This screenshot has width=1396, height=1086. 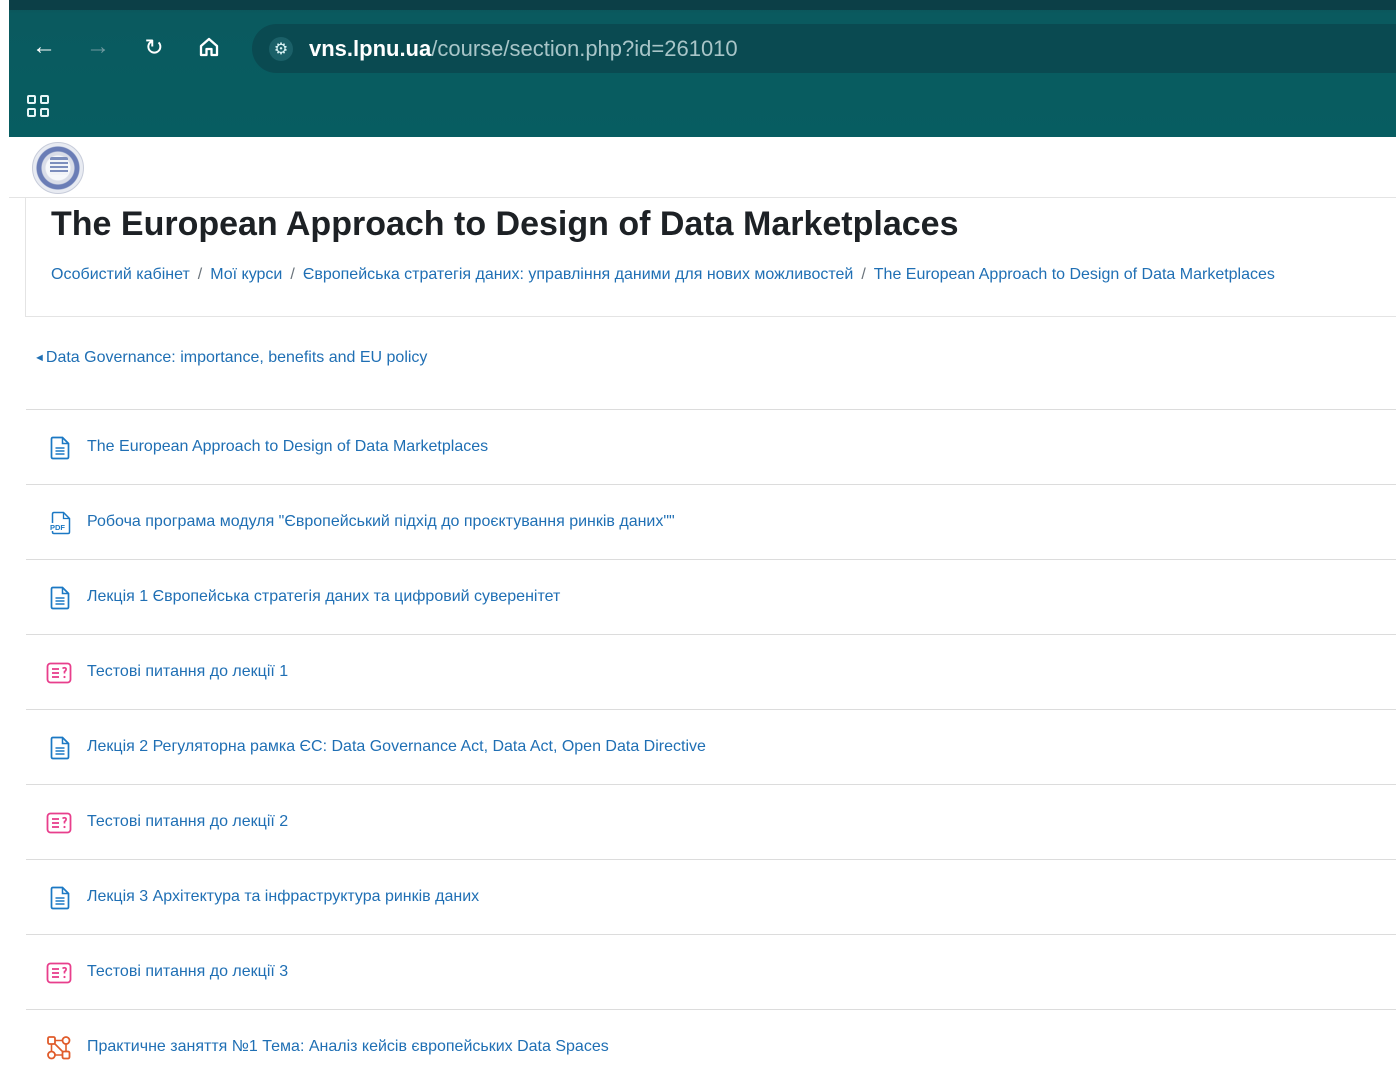 I want to click on list-item: Тестові питання до лекції 3, so click(x=711, y=972).